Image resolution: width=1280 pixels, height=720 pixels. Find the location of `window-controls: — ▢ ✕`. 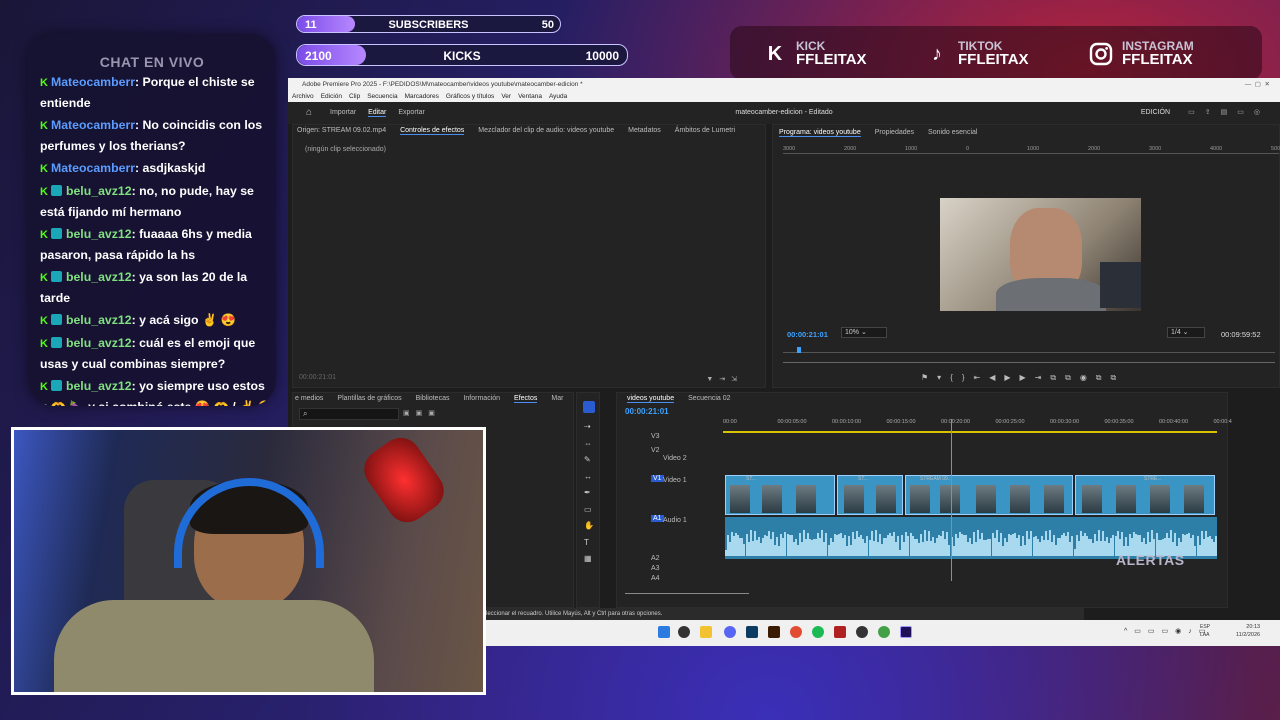

window-controls: — ▢ ✕ is located at coordinates (1257, 85).